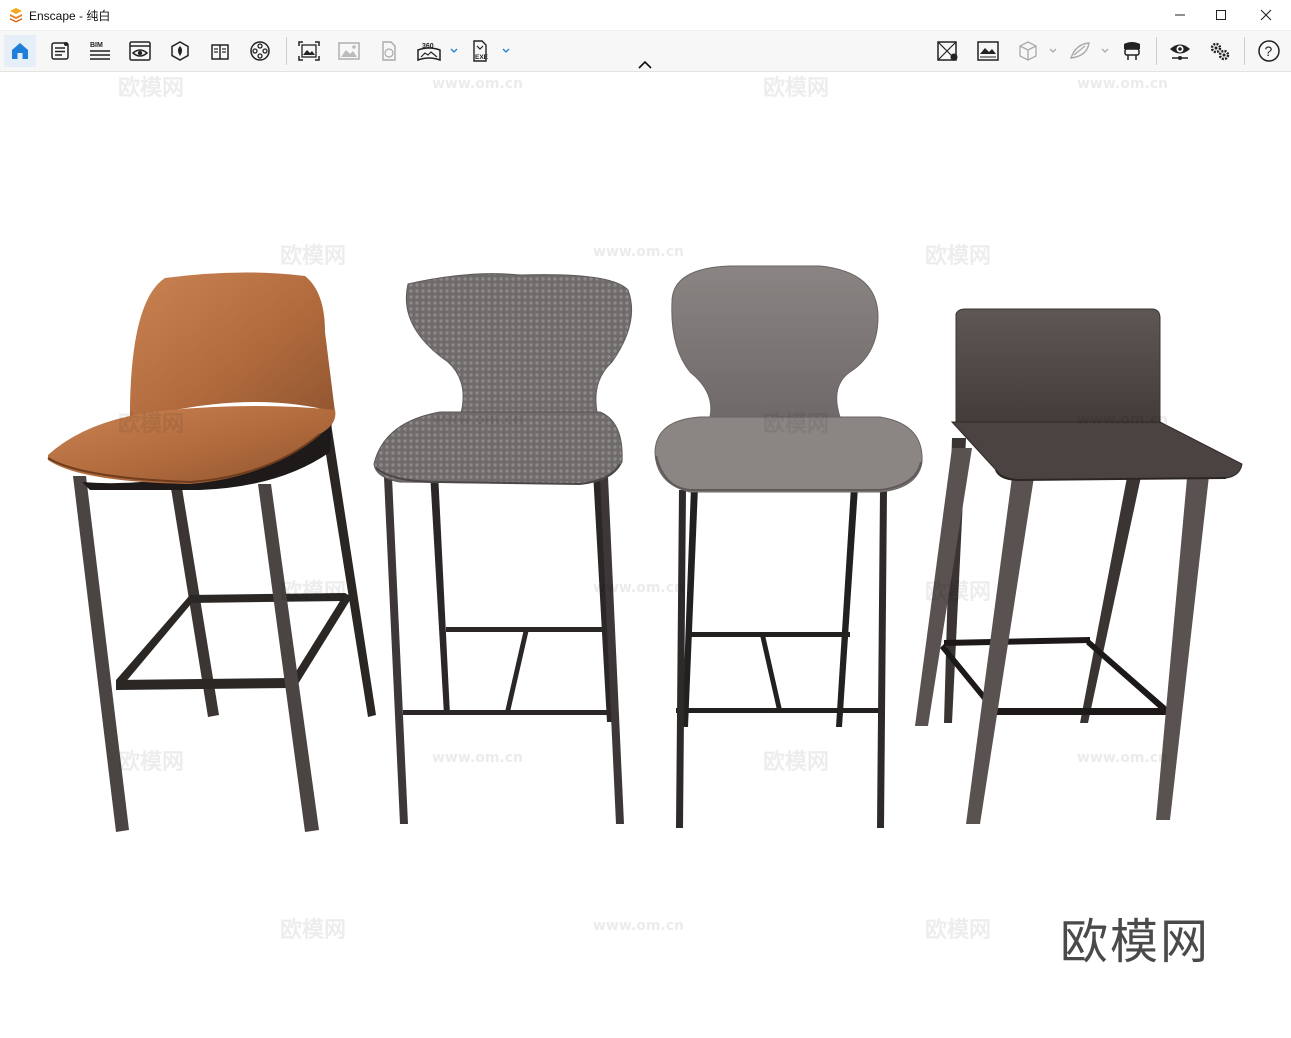 This screenshot has height=1038, width=1291. I want to click on scene-name: 纯白, so click(98, 16).